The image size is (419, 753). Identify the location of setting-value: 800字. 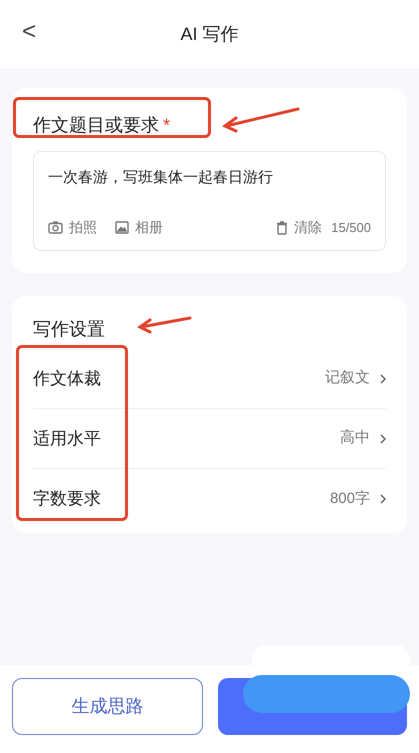
(350, 498).